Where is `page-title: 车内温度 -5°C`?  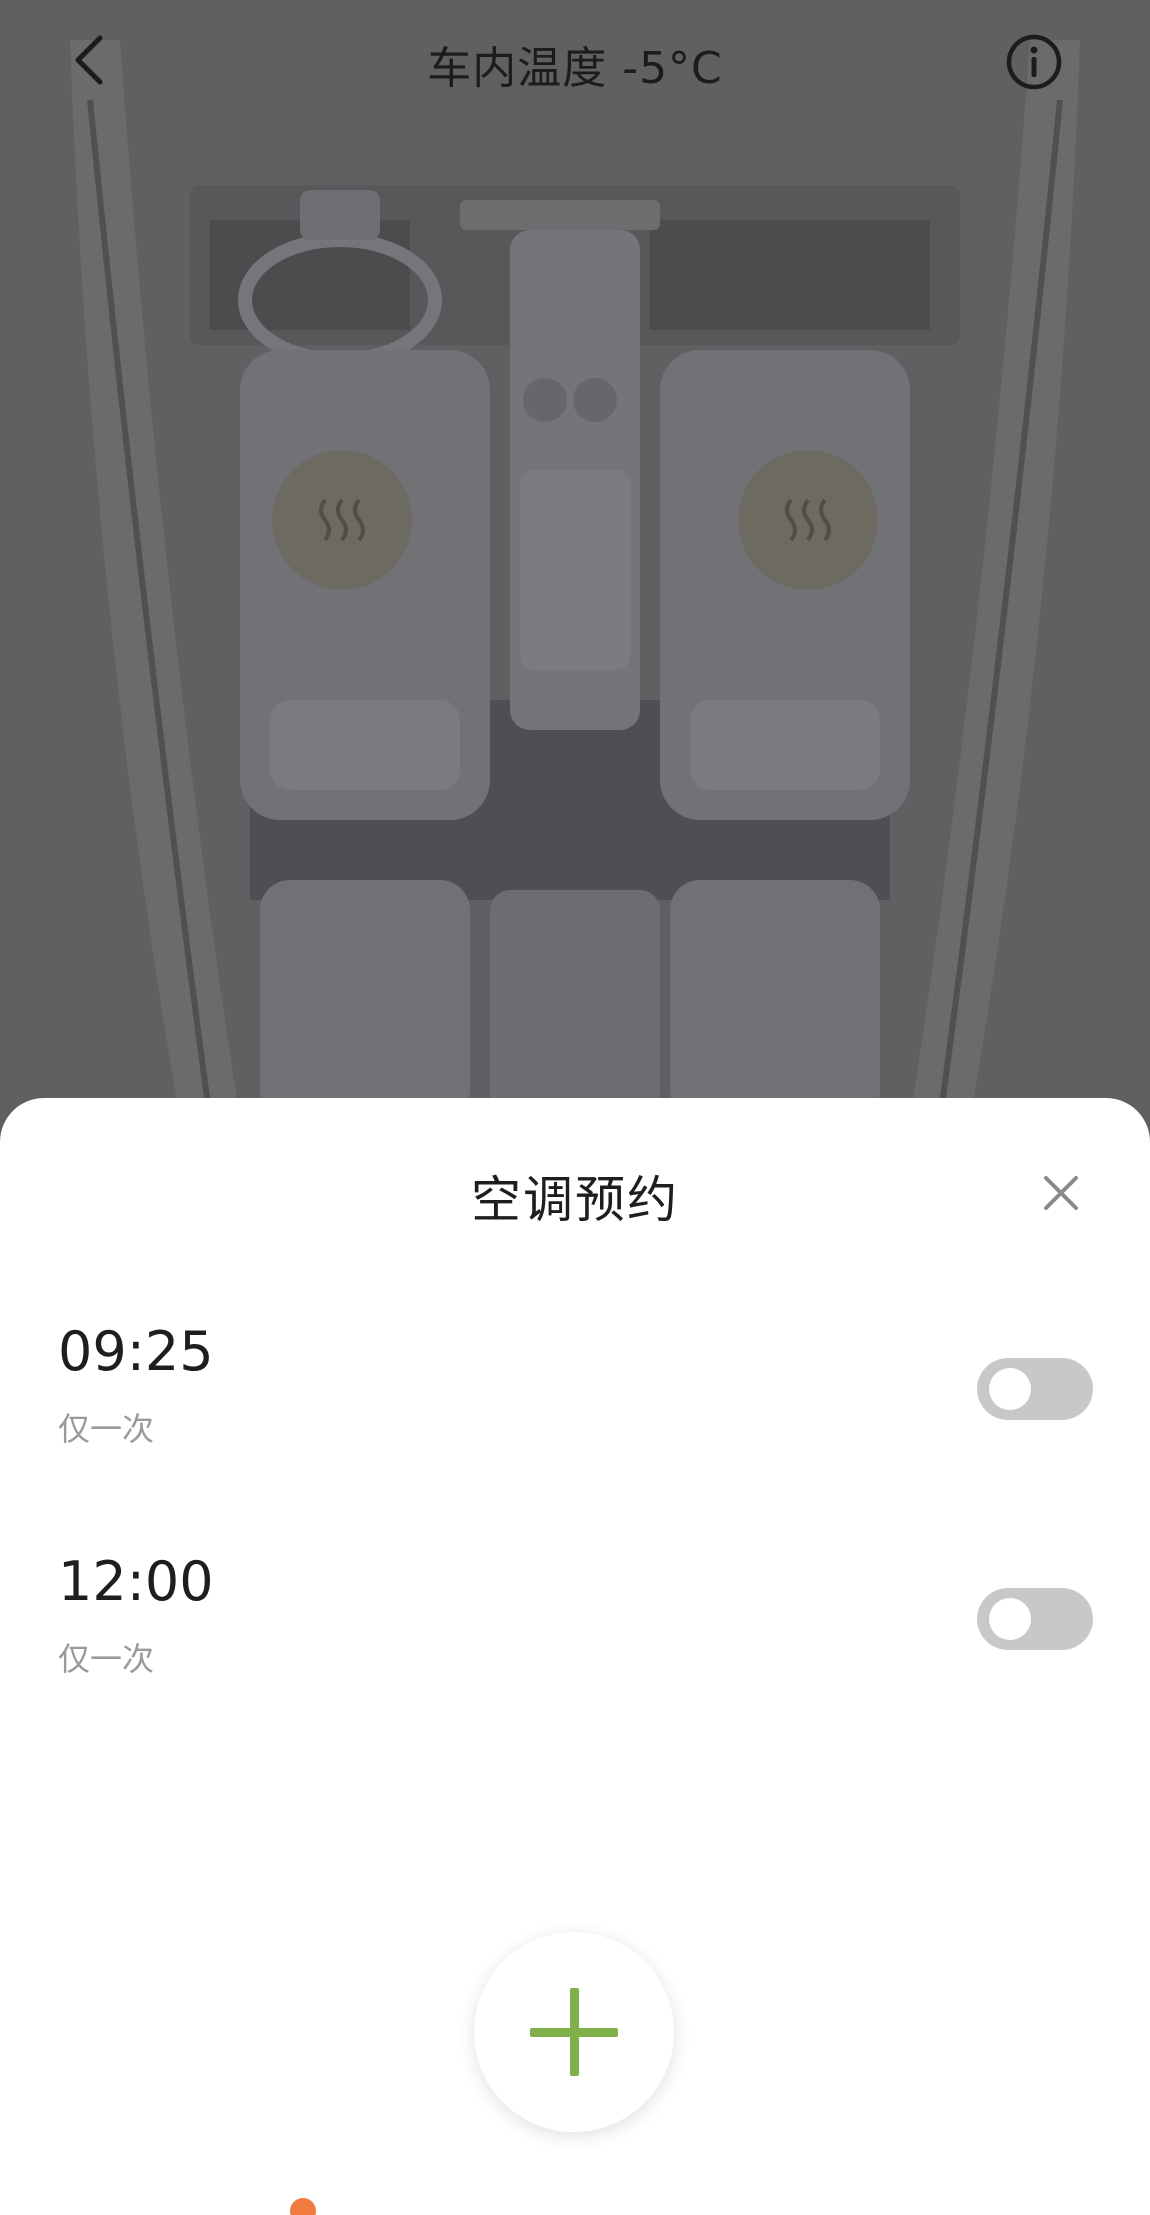 page-title: 车内温度 -5°C is located at coordinates (575, 68).